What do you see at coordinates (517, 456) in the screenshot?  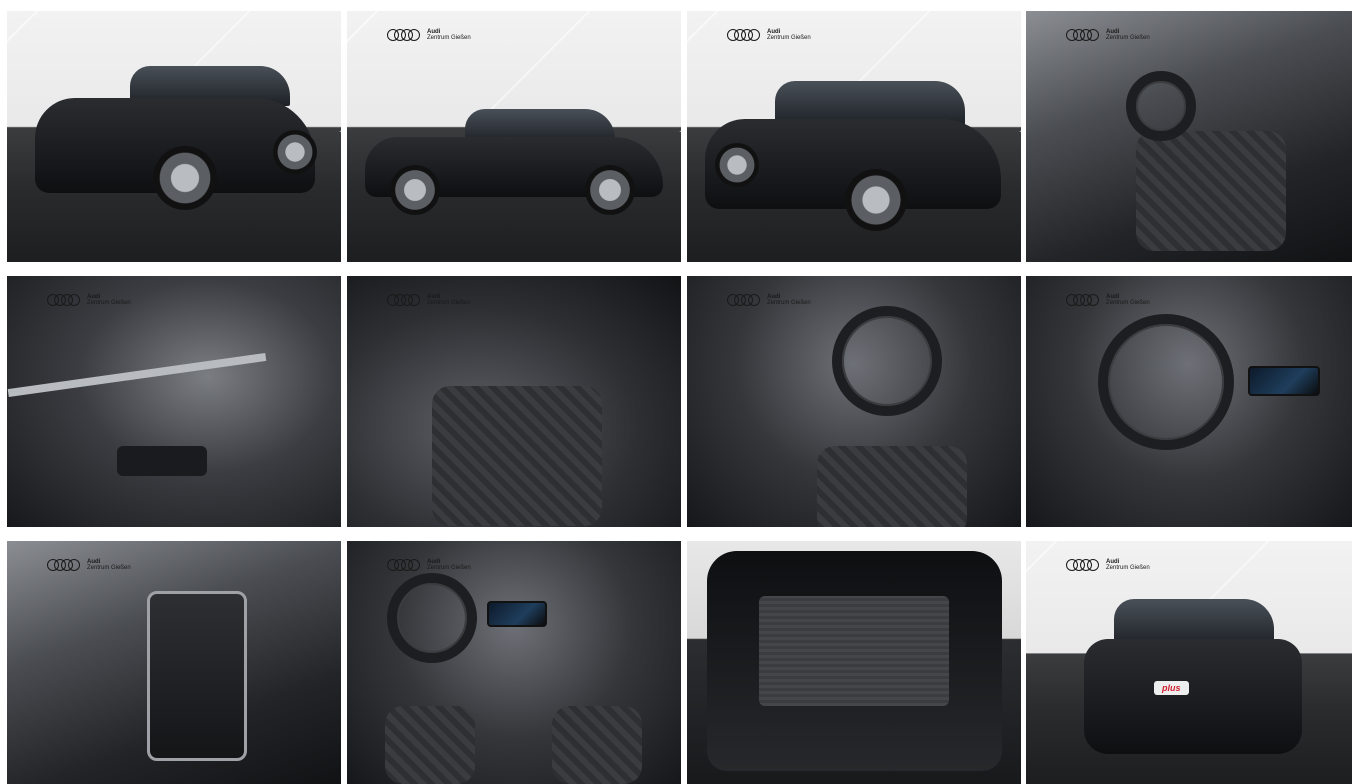 I see `rear-seat-photo` at bounding box center [517, 456].